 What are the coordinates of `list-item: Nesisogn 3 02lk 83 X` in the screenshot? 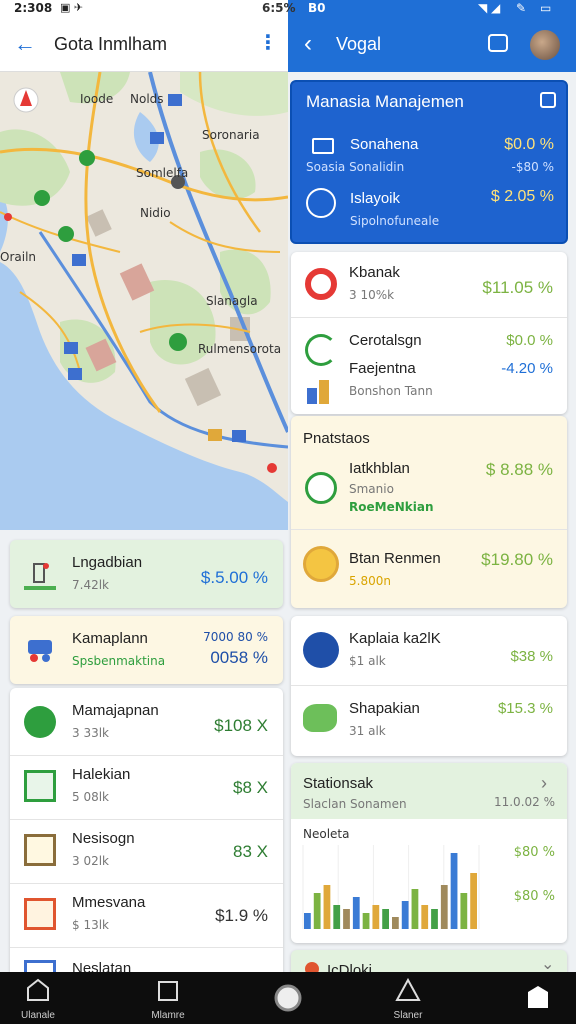 It's located at (146, 852).